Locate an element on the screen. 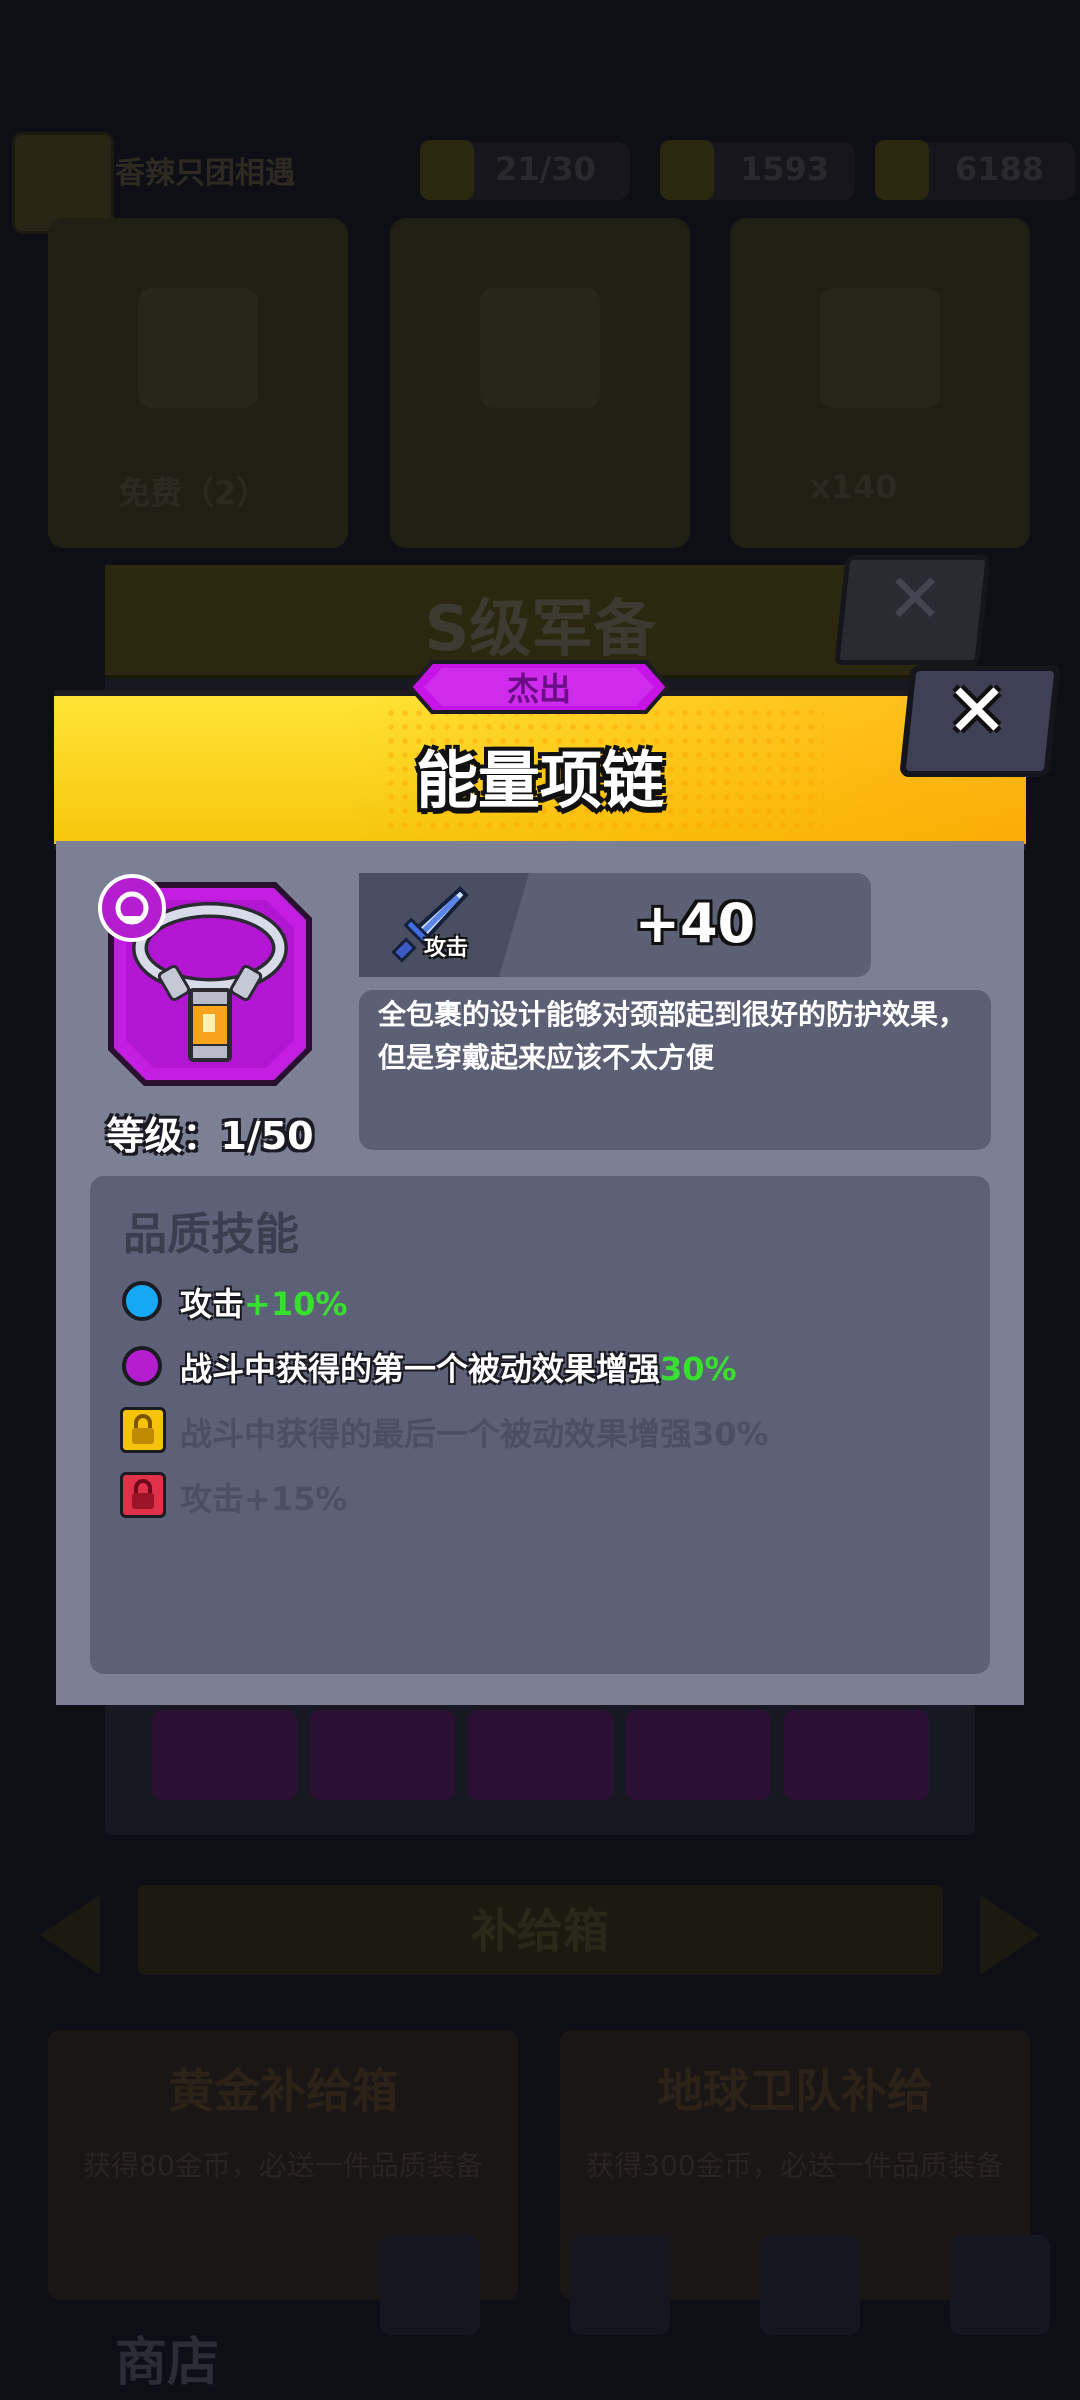 The image size is (1080, 2400). stat-value: +40 is located at coordinates (695, 923).